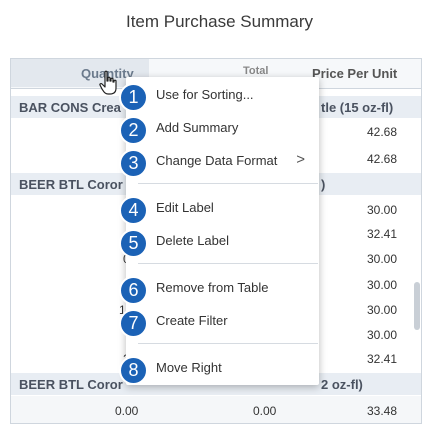  I want to click on price-per-unit-header: Price Per Unit, so click(354, 73).